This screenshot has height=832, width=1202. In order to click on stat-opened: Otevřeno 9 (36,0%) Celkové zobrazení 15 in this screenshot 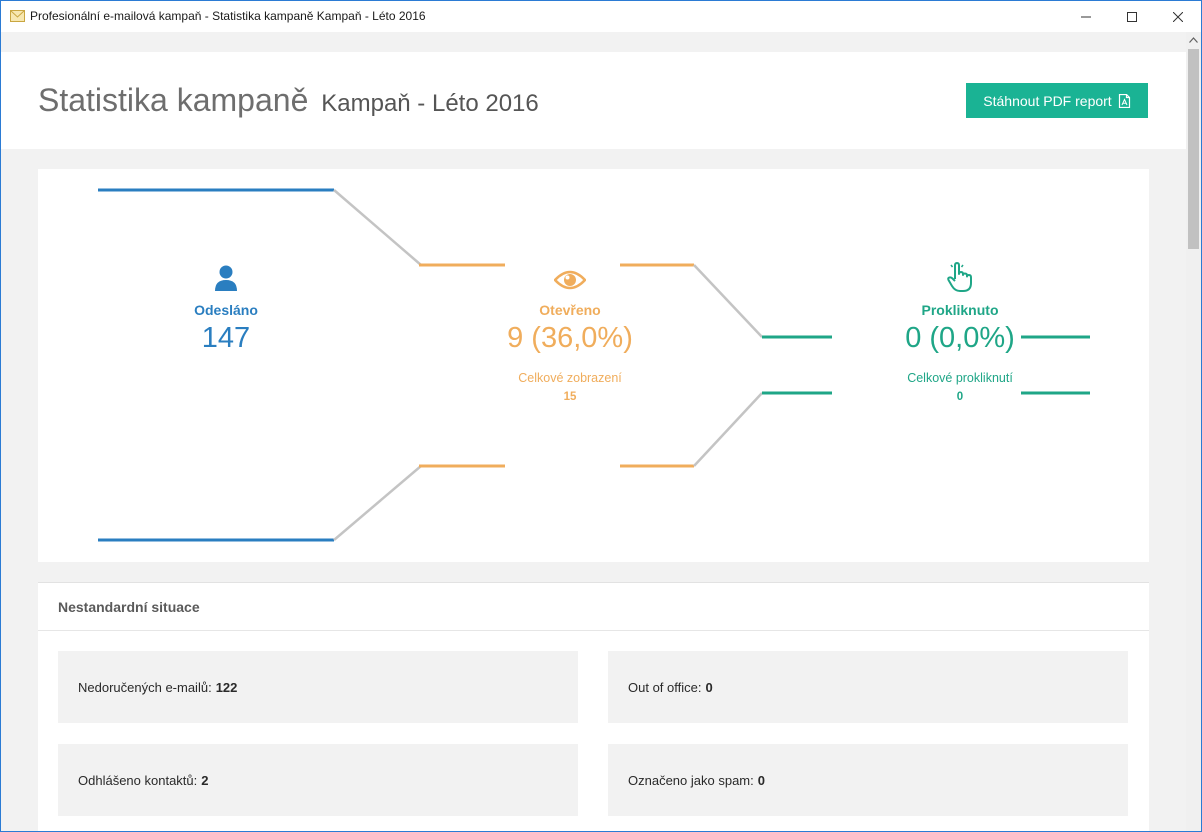, I will do `click(570, 331)`.